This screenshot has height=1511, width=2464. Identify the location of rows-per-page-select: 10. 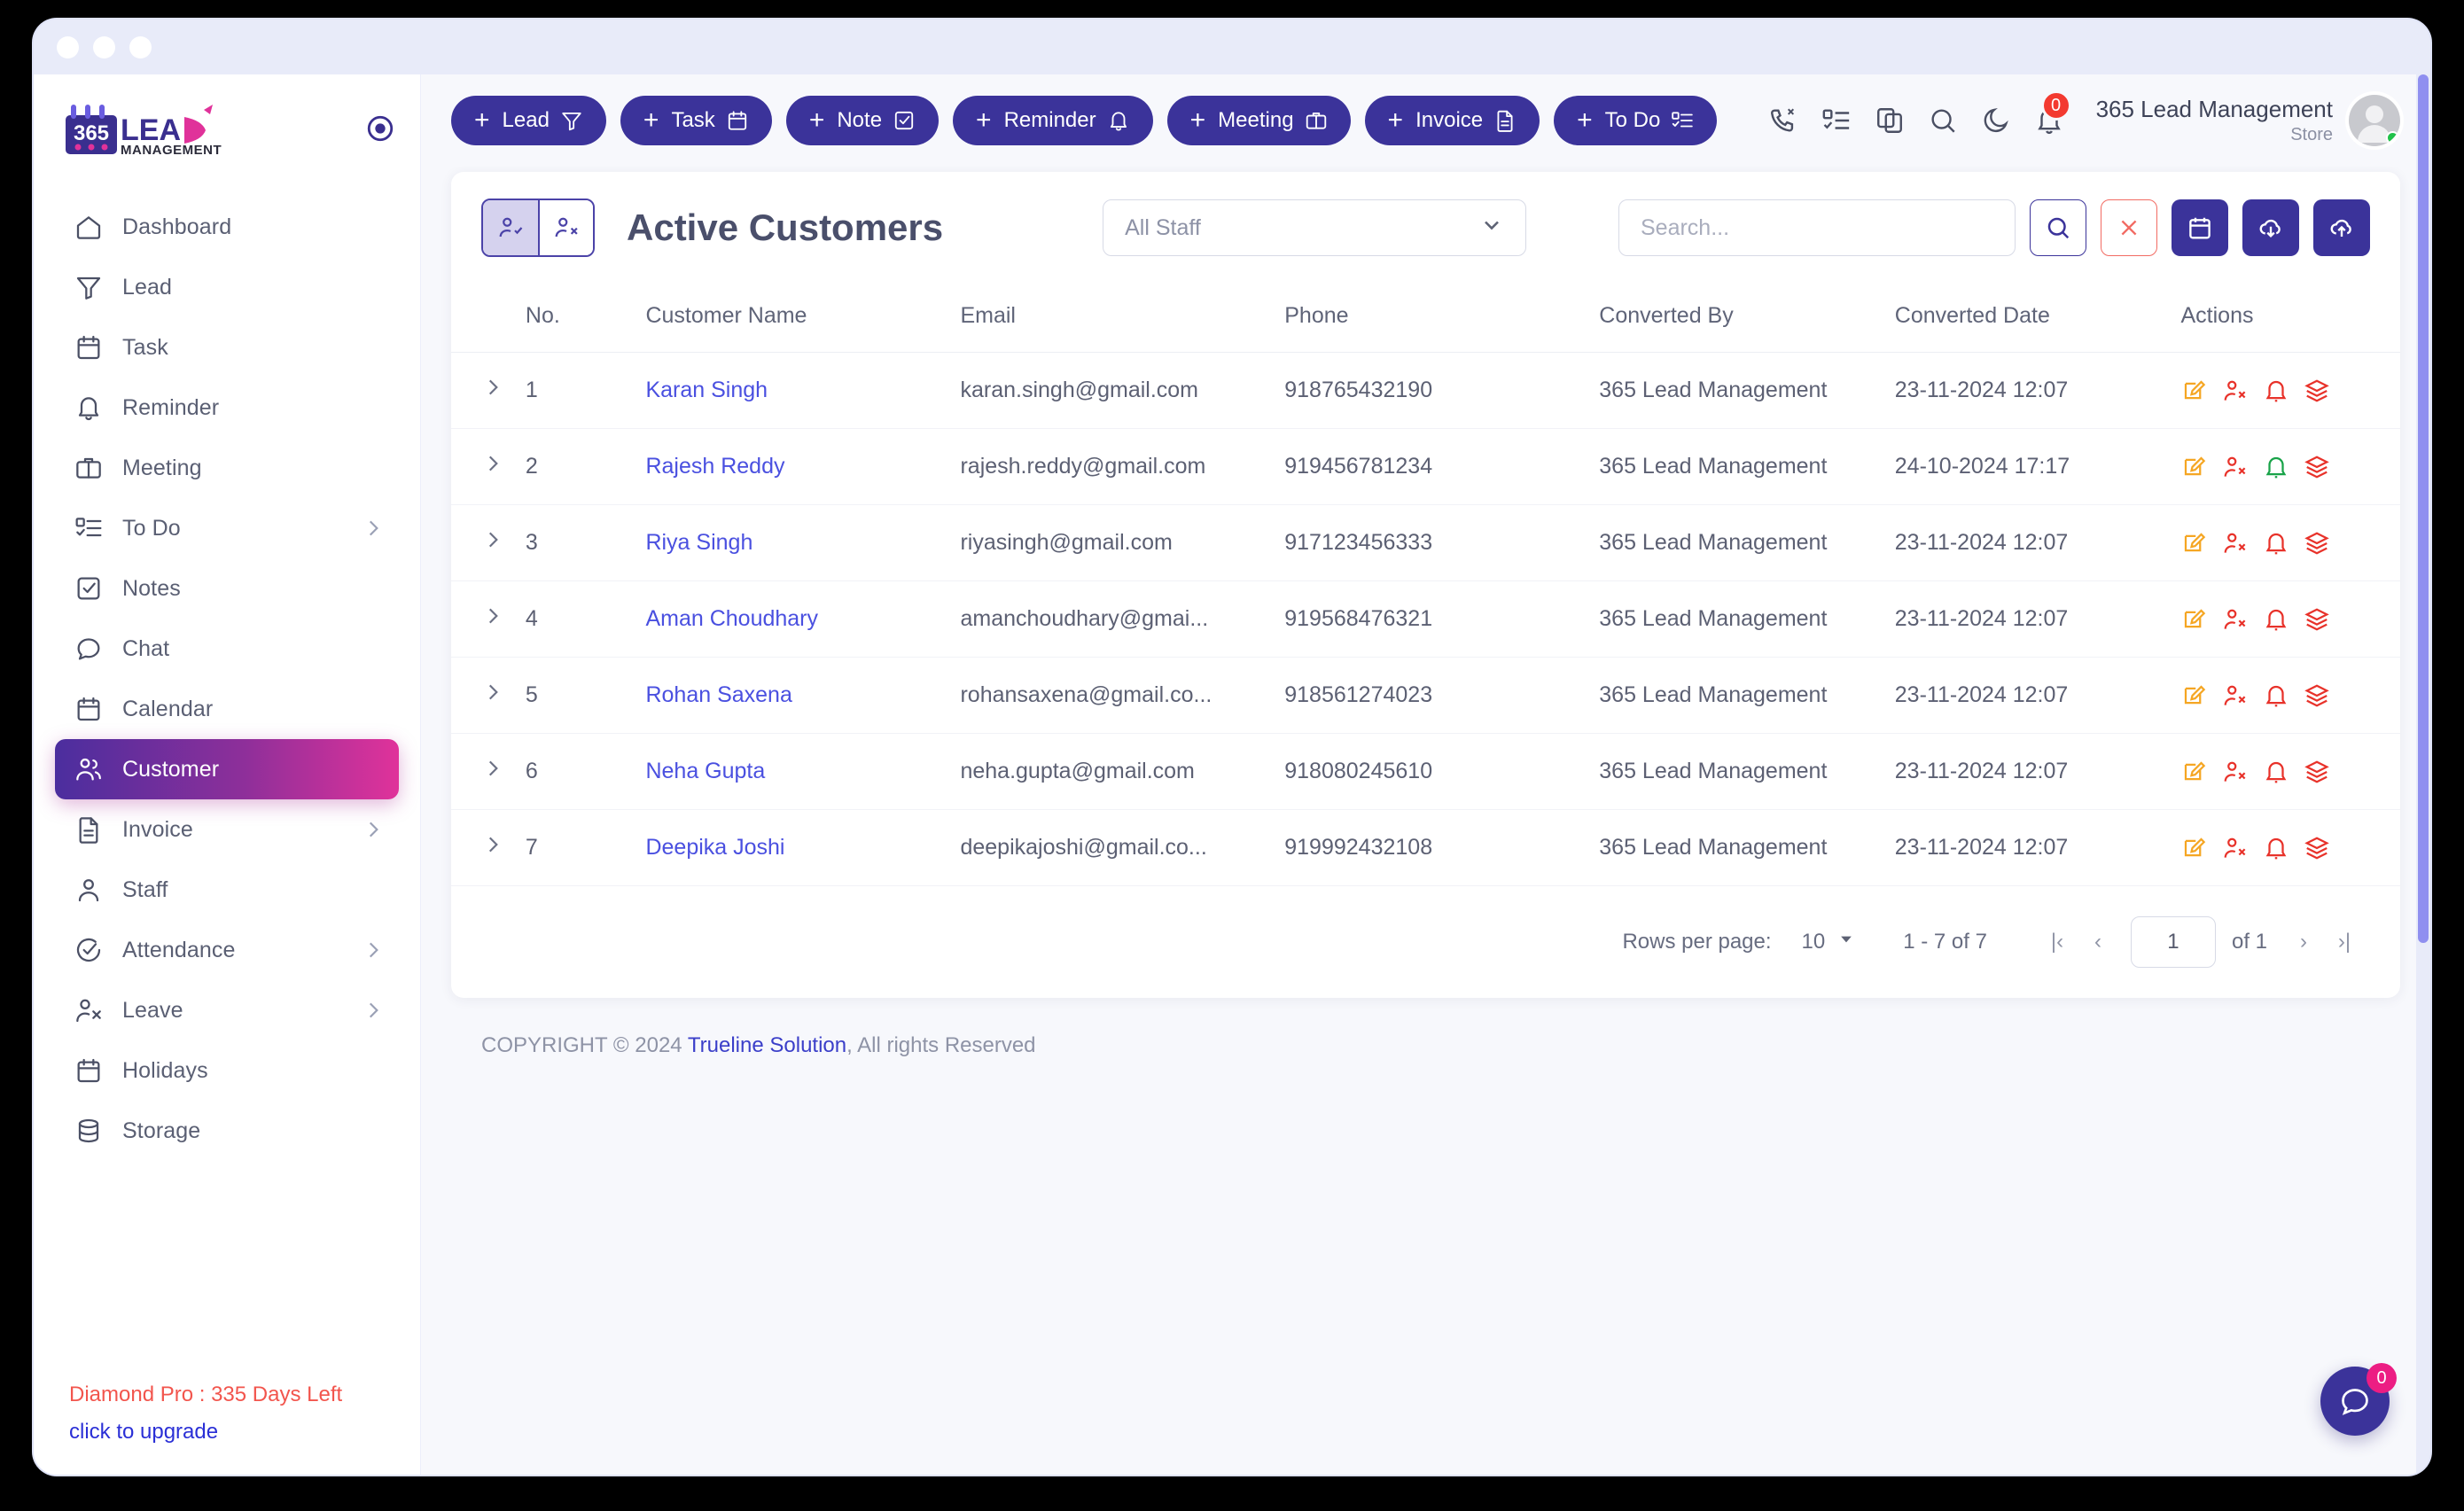
(1829, 942).